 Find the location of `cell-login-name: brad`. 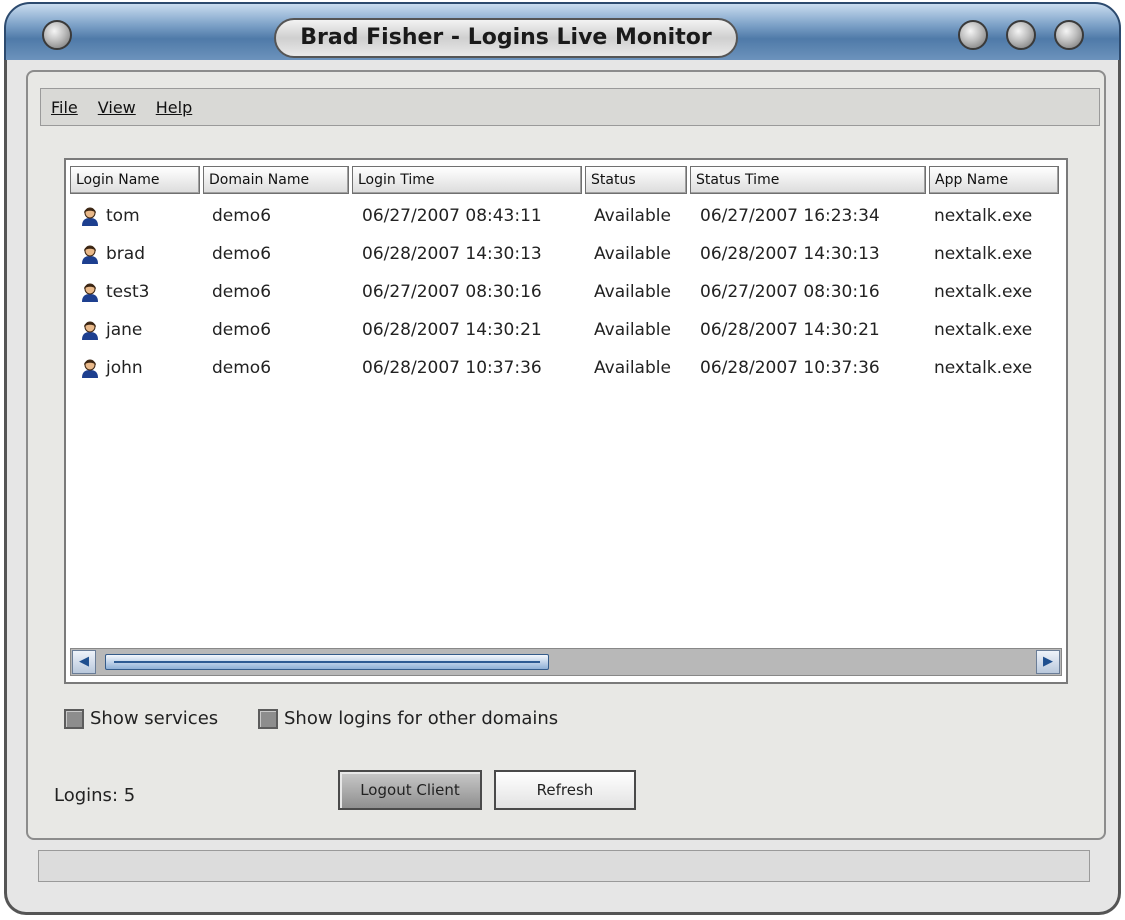

cell-login-name: brad is located at coordinates (125, 254).